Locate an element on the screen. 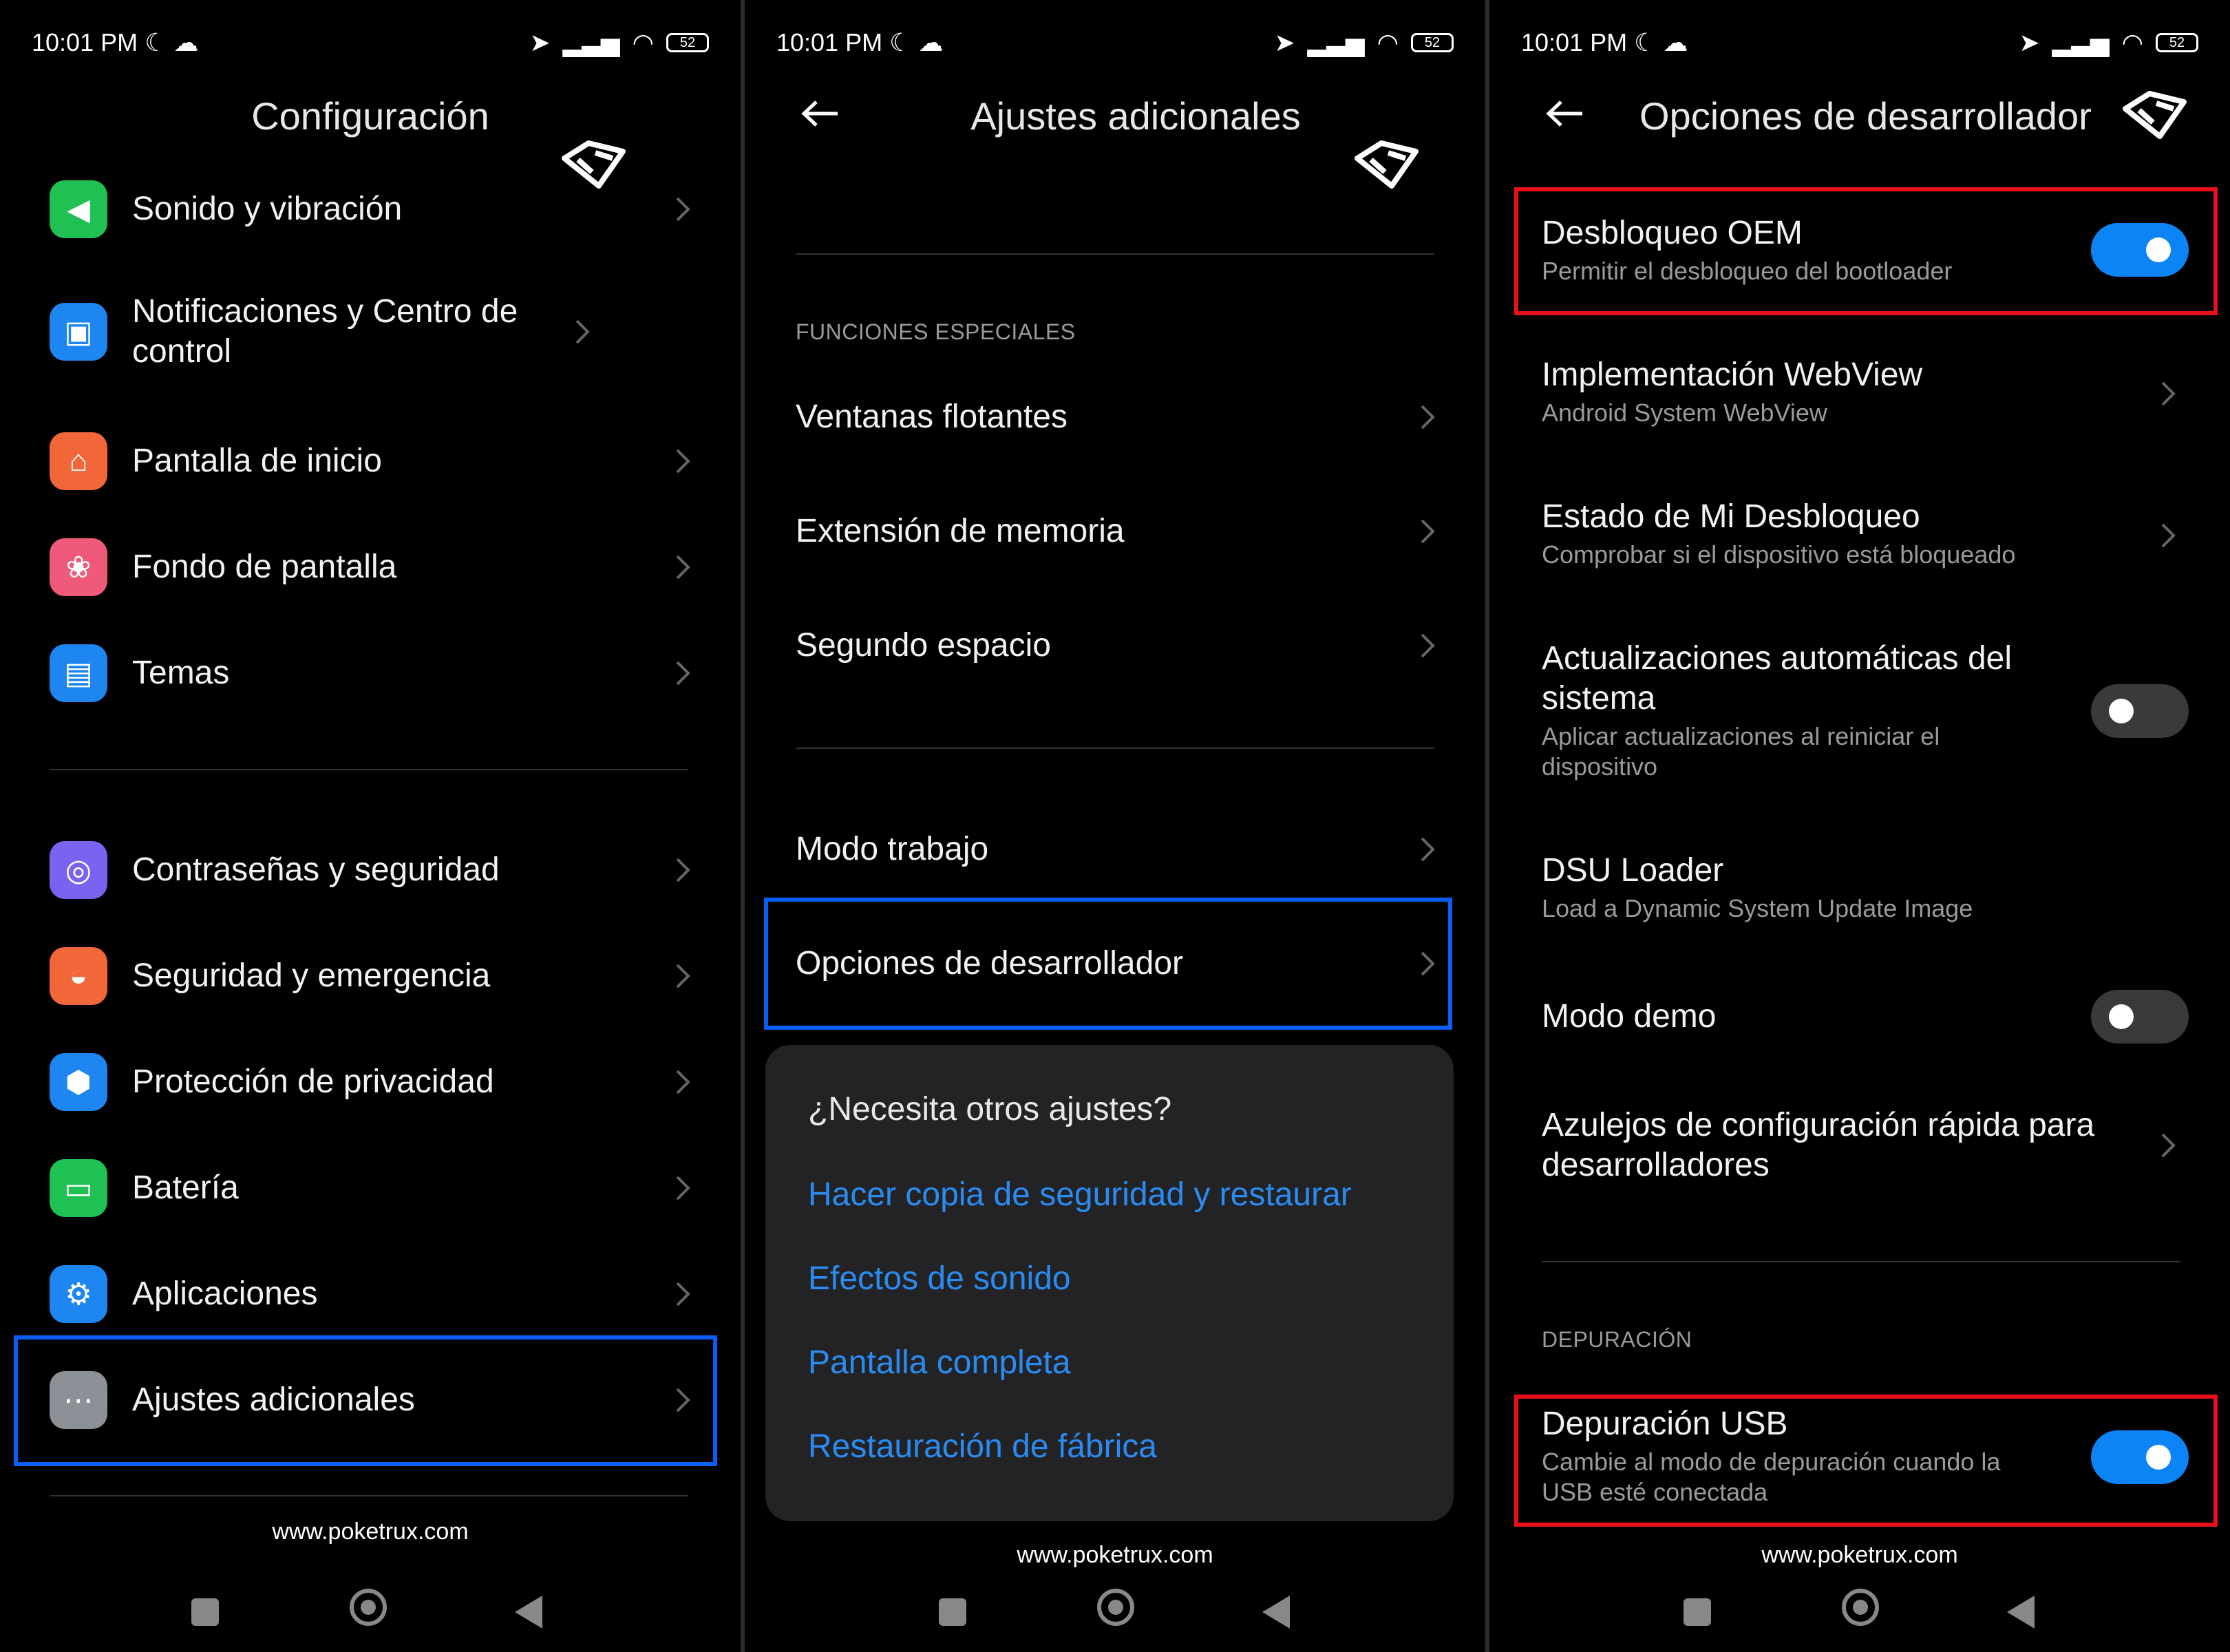 The height and width of the screenshot is (1652, 2230). settings-item-notifications: ▣ Notificaciones y Centro de control is located at coordinates (371, 332).